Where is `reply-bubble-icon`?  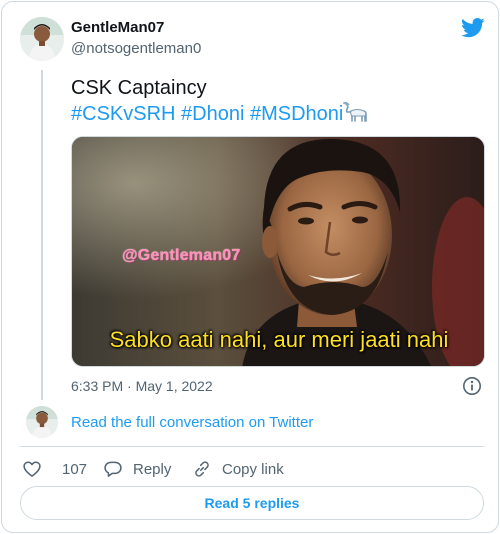
reply-bubble-icon is located at coordinates (113, 469).